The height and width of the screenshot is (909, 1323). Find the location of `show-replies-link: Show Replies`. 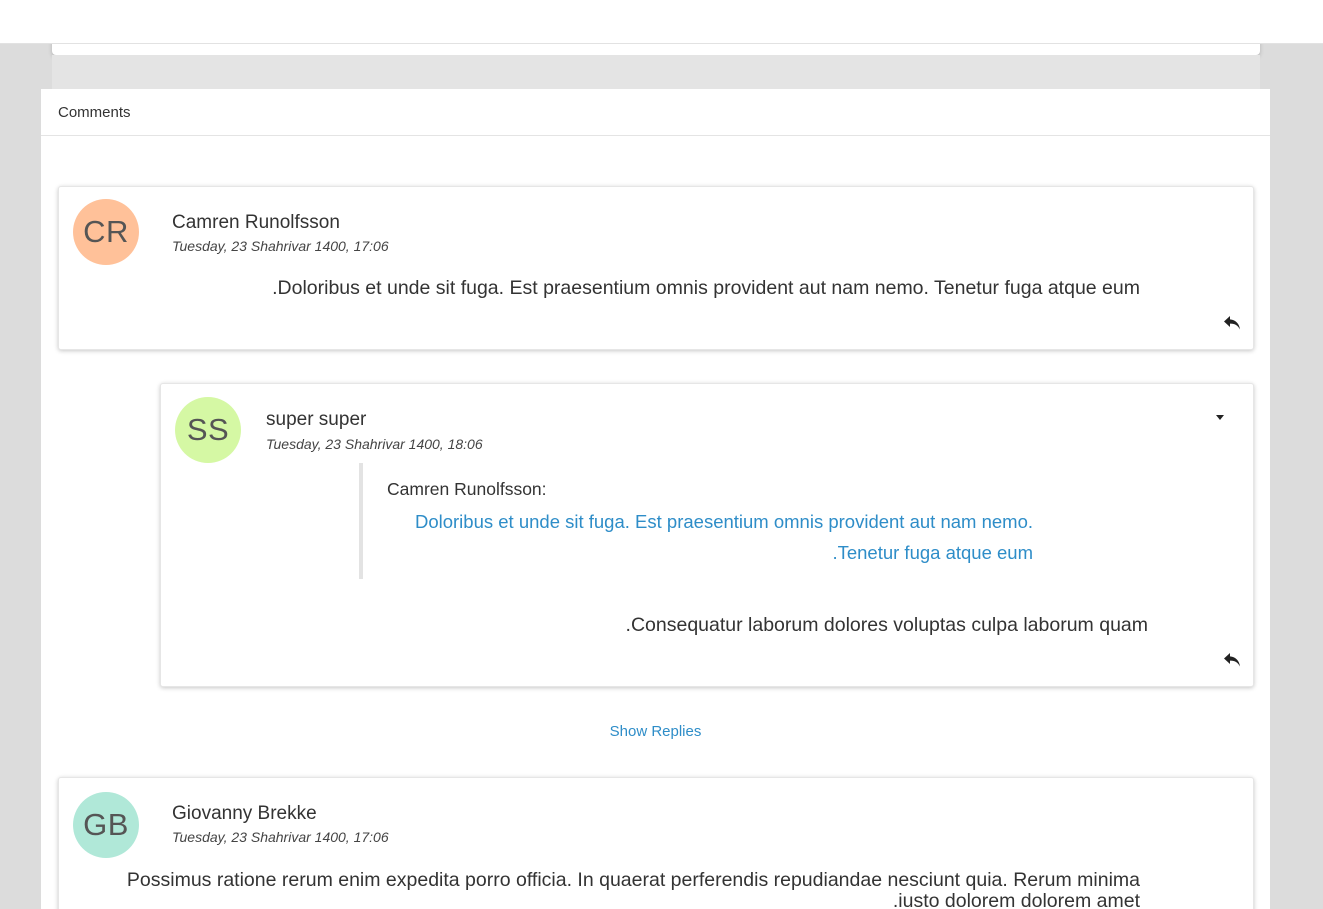

show-replies-link: Show Replies is located at coordinates (655, 731).